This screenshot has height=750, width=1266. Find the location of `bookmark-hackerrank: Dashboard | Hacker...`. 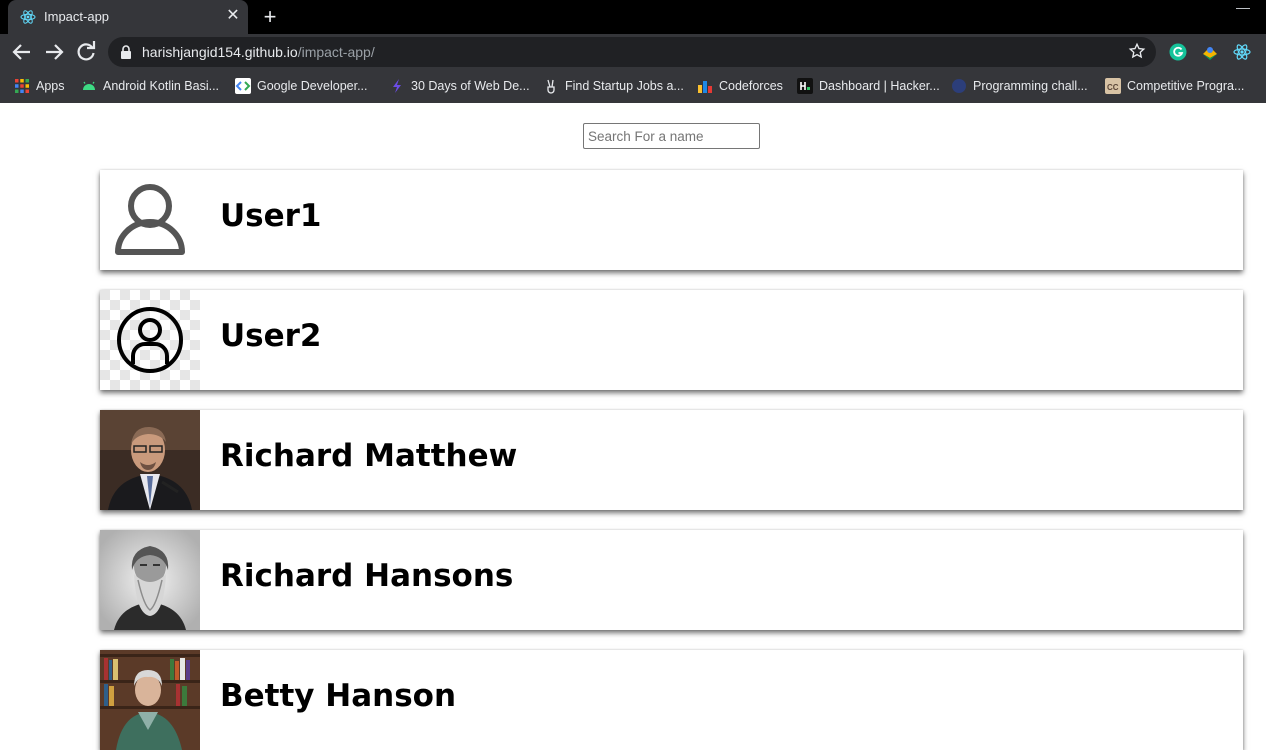

bookmark-hackerrank: Dashboard | Hacker... is located at coordinates (868, 86).